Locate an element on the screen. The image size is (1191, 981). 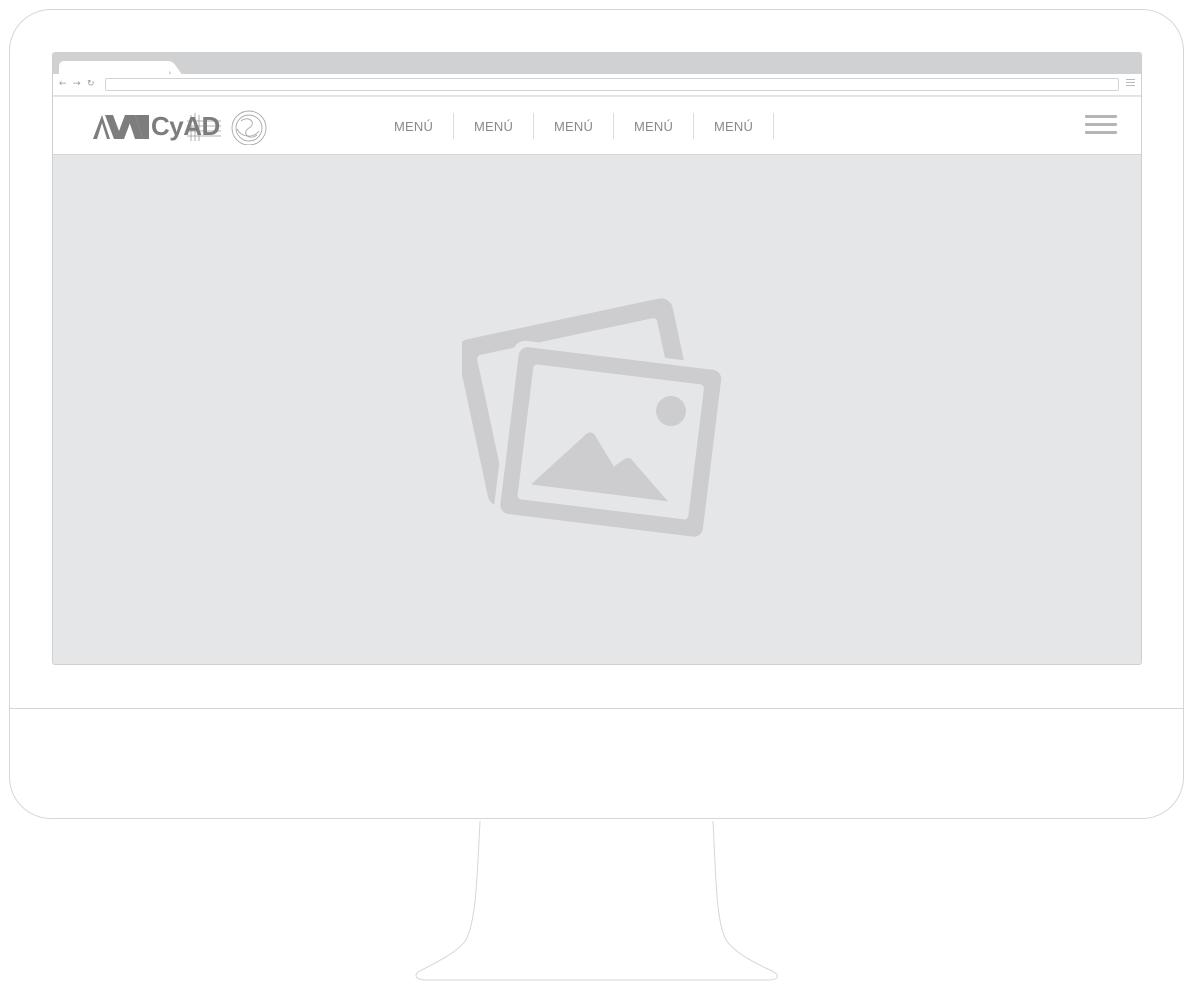
monitor-chin-divider is located at coordinates (596, 708).